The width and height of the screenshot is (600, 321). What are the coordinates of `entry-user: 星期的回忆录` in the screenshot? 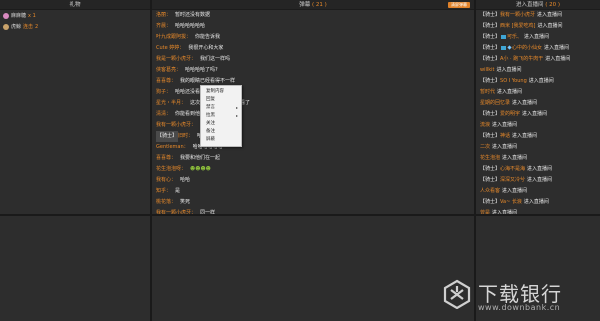 It's located at (495, 103).